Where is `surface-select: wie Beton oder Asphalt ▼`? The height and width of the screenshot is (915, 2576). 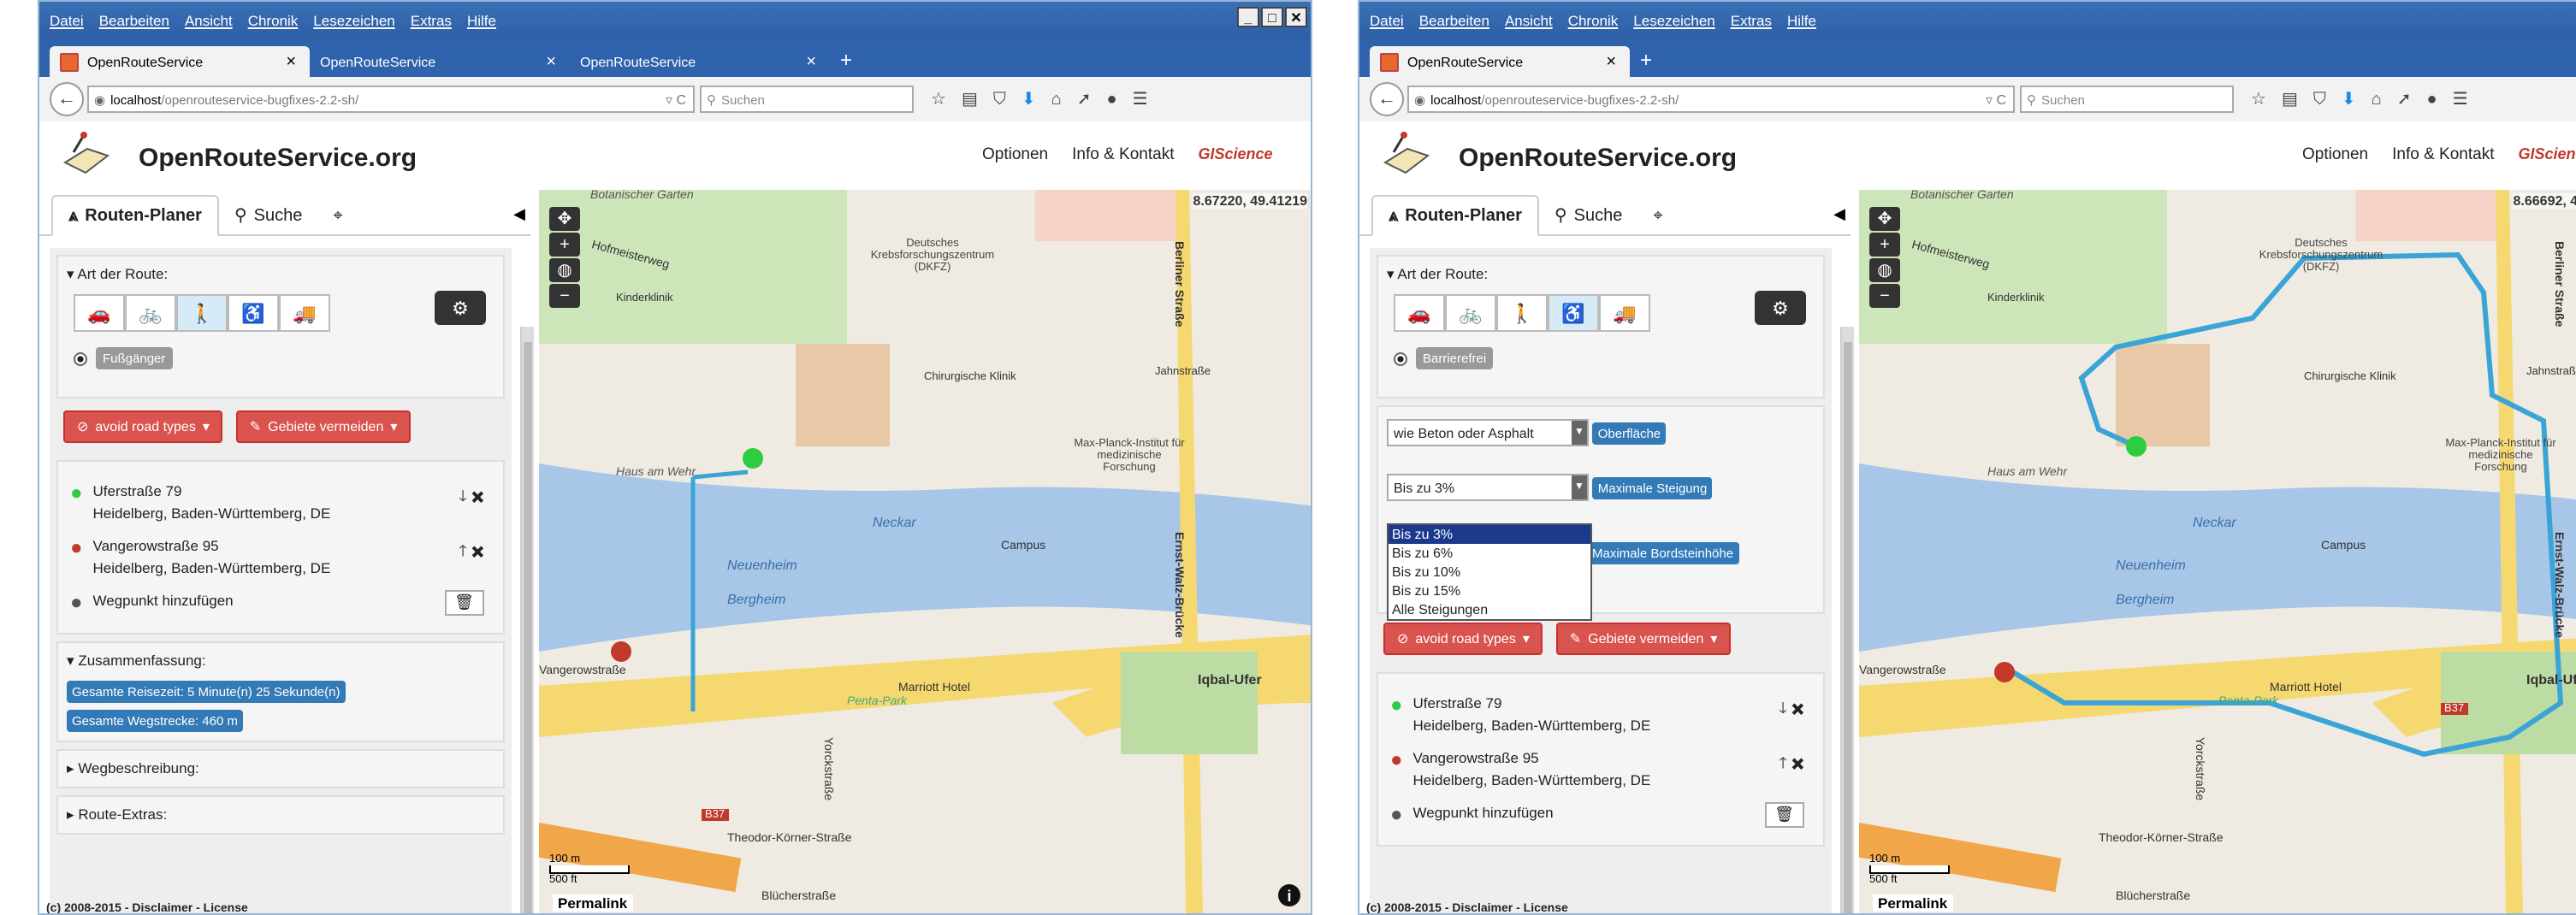
surface-select: wie Beton oder Asphalt ▼ is located at coordinates (1488, 432).